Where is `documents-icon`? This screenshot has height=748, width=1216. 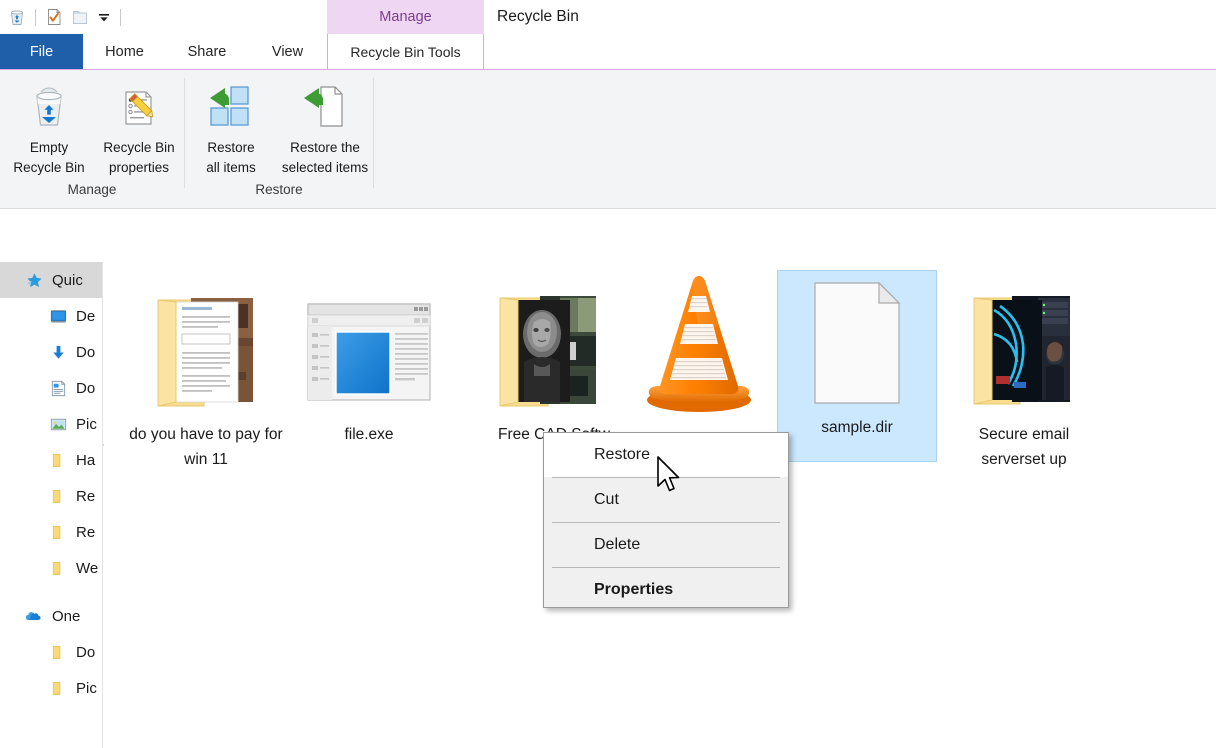
documents-icon is located at coordinates (58, 388).